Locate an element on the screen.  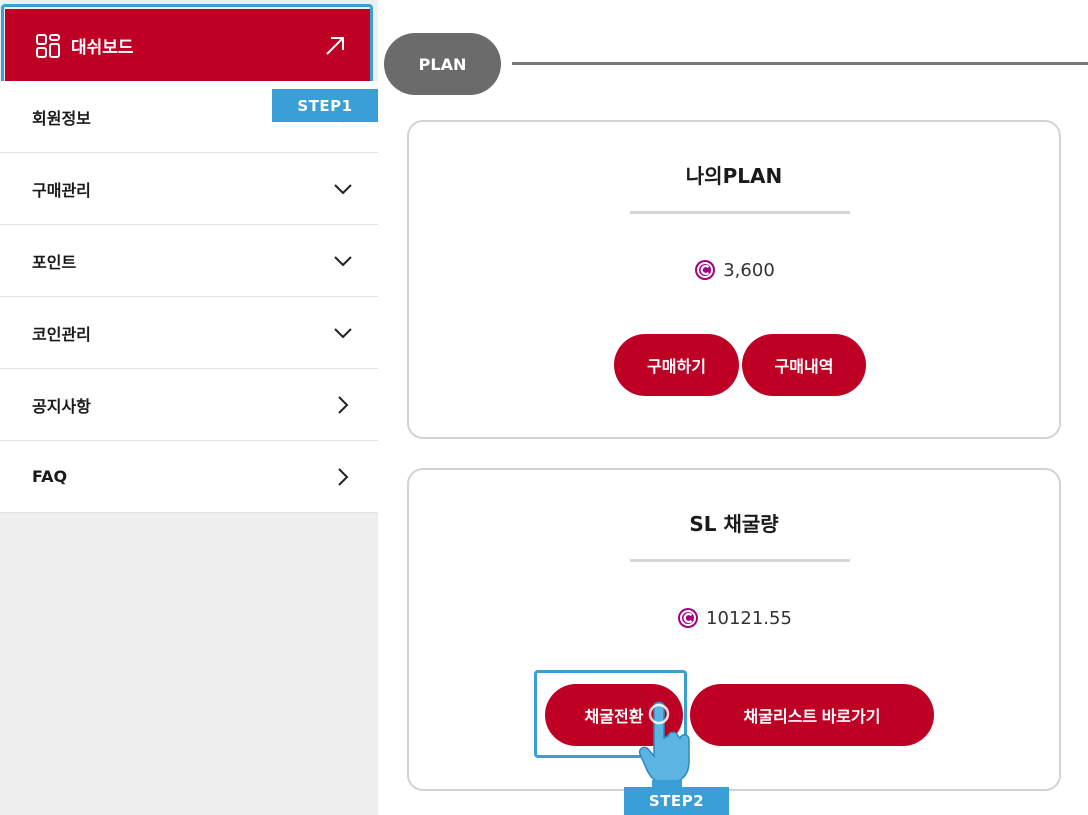
sidebar-item-faq: FAQ is located at coordinates (189, 477).